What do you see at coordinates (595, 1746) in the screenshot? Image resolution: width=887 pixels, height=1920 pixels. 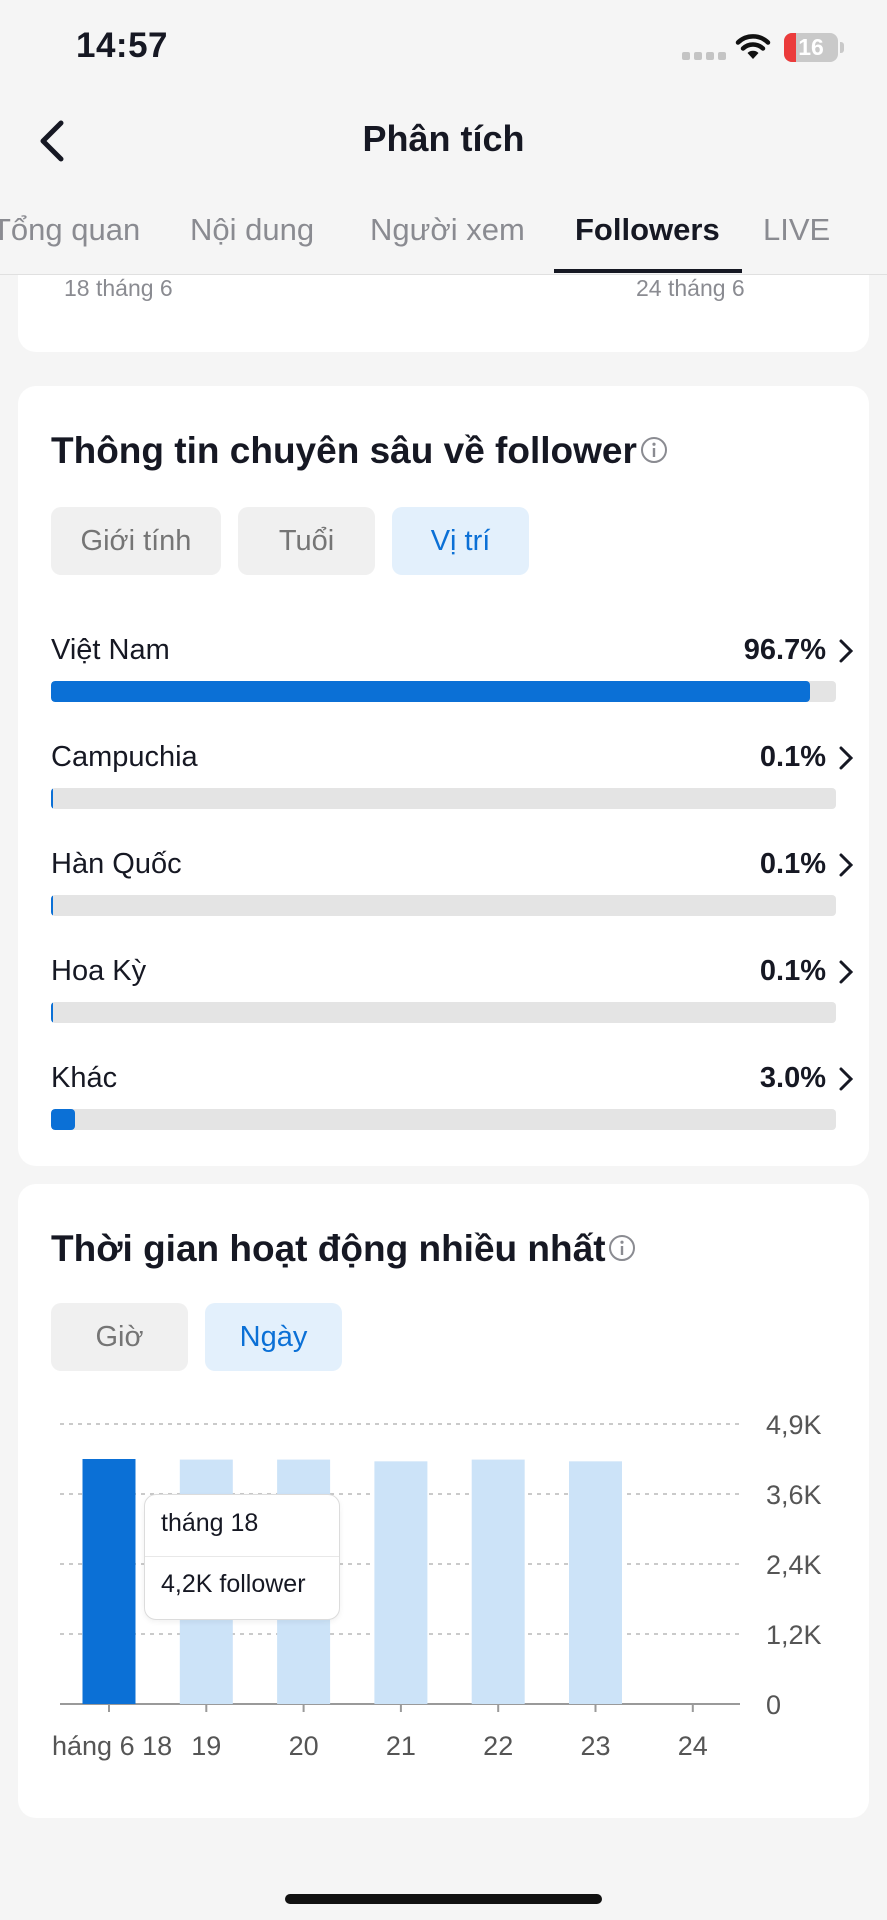 I see `x-tick-label: 23` at bounding box center [595, 1746].